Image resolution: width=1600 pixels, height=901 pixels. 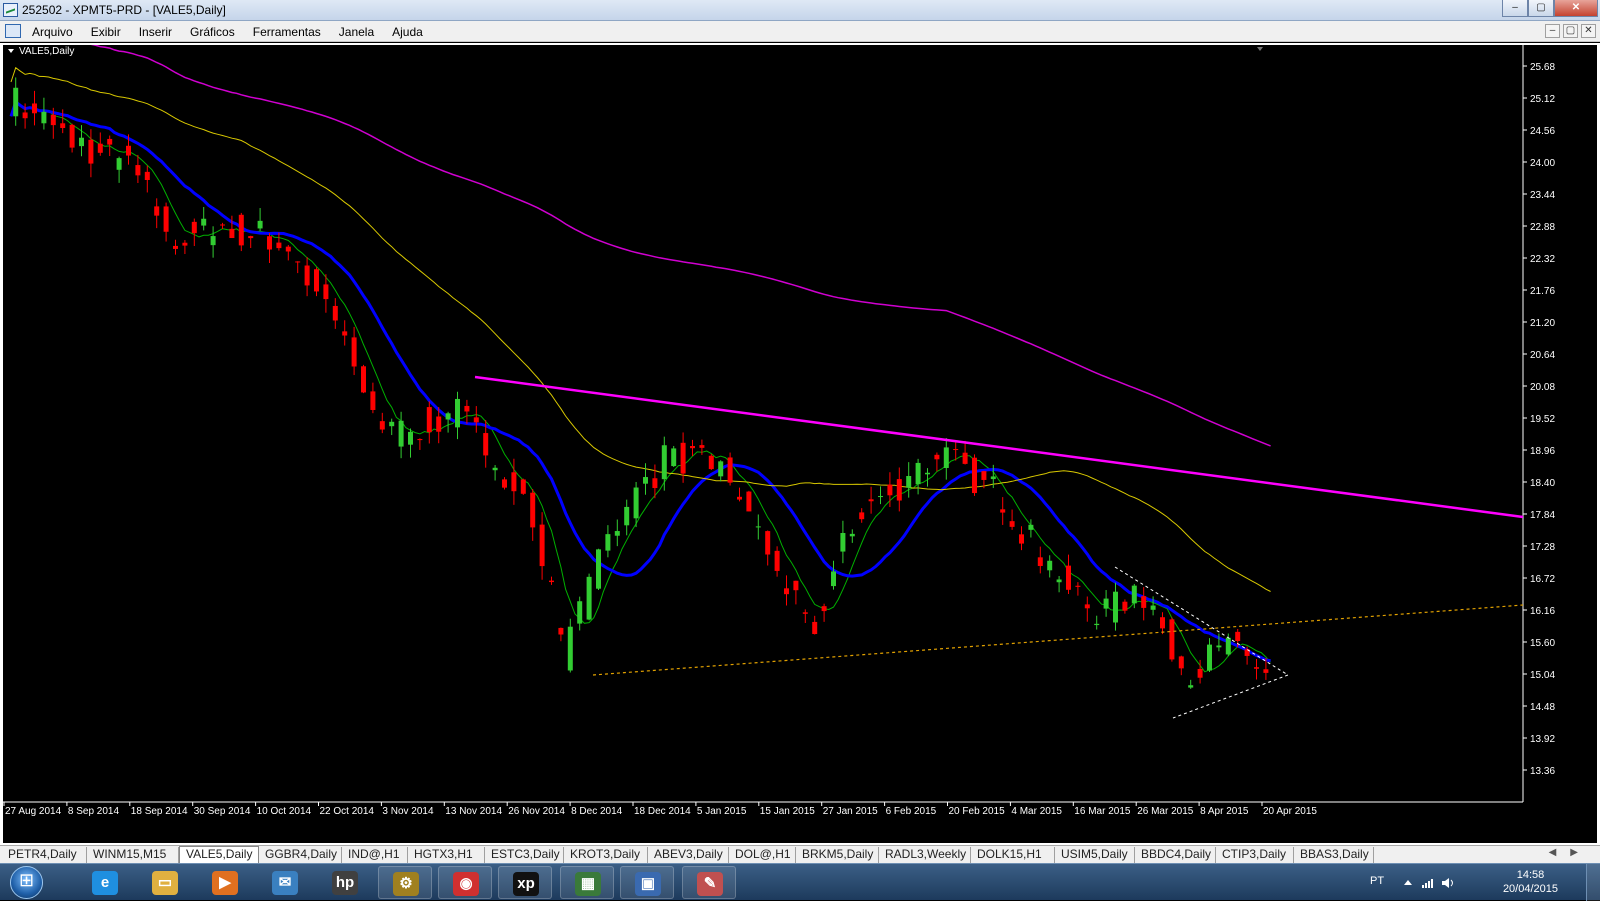 What do you see at coordinates (345, 882) in the screenshot?
I see `taskbar-hp-button: hp` at bounding box center [345, 882].